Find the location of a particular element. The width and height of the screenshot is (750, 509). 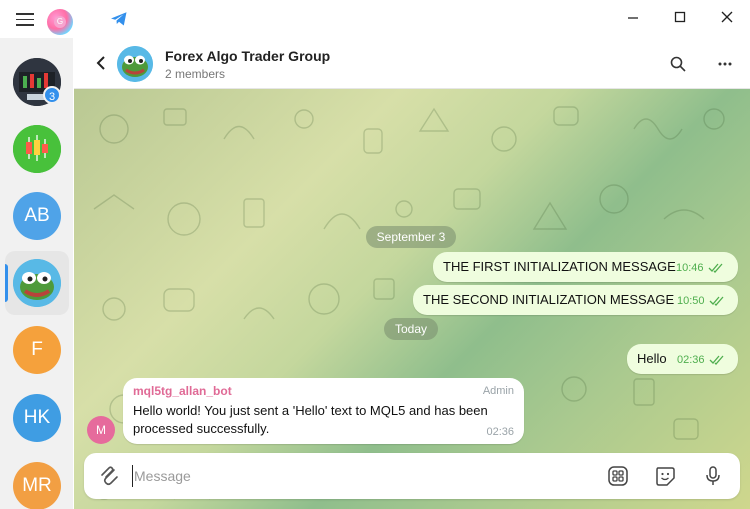

chat-avatar-candles is located at coordinates (37, 149).